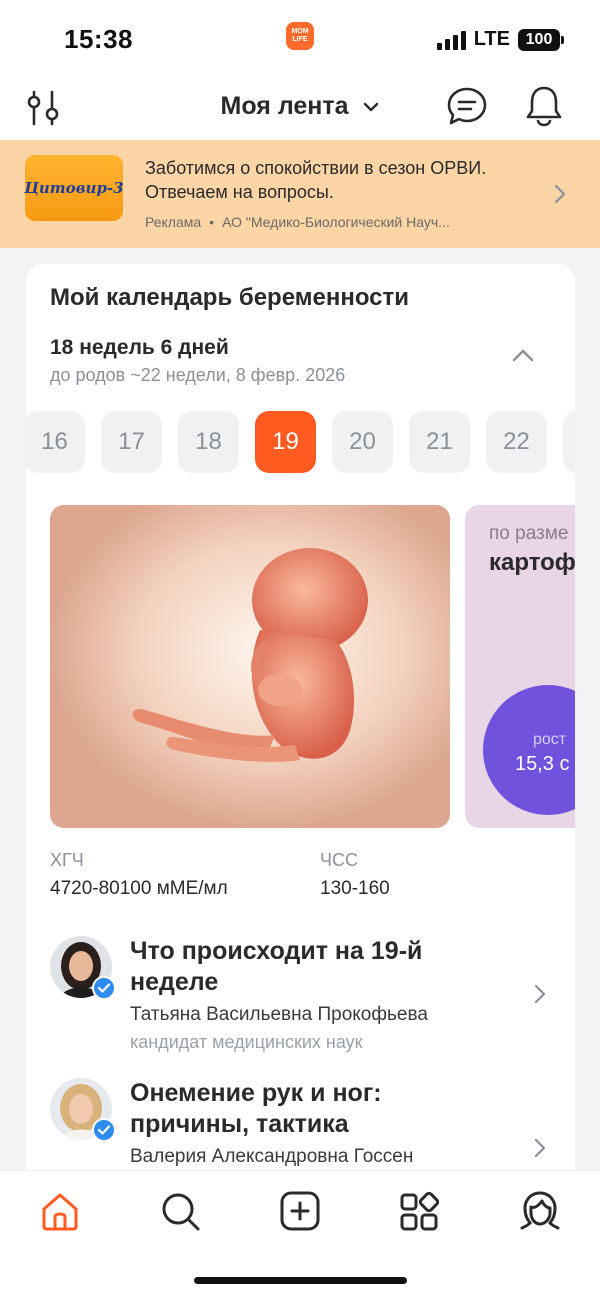 This screenshot has height=1297, width=600. Describe the element at coordinates (532, 562) in the screenshot. I see `size-comparison-value: картоф` at that location.